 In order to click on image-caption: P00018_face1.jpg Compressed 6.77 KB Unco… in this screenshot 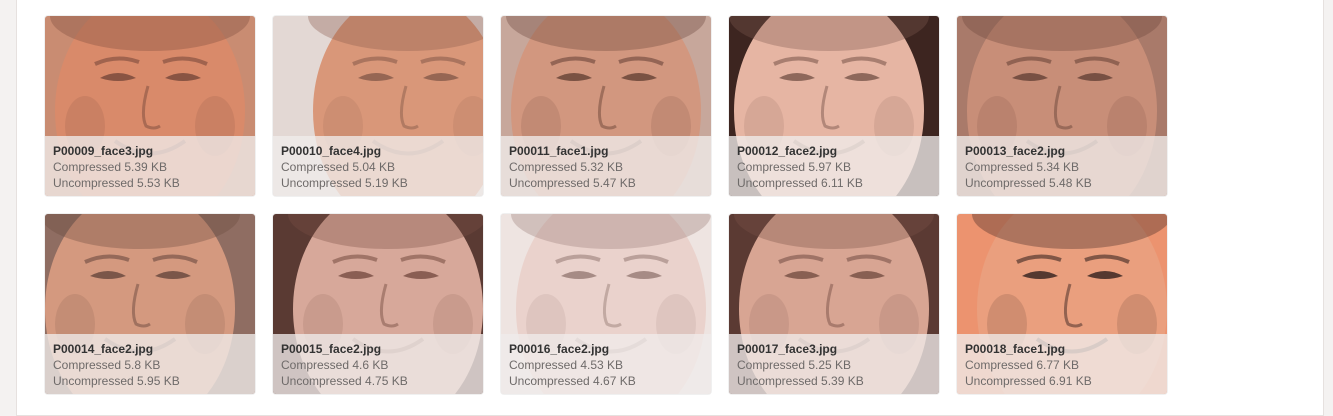, I will do `click(1062, 364)`.